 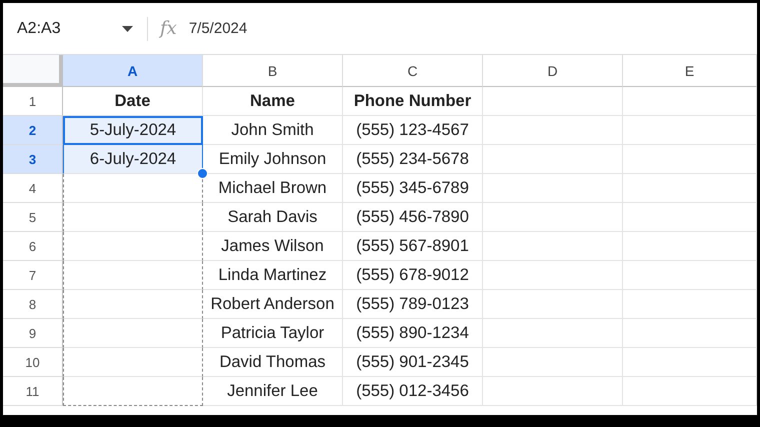 What do you see at coordinates (273, 391) in the screenshot?
I see `table-cell: Jennifer Lee` at bounding box center [273, 391].